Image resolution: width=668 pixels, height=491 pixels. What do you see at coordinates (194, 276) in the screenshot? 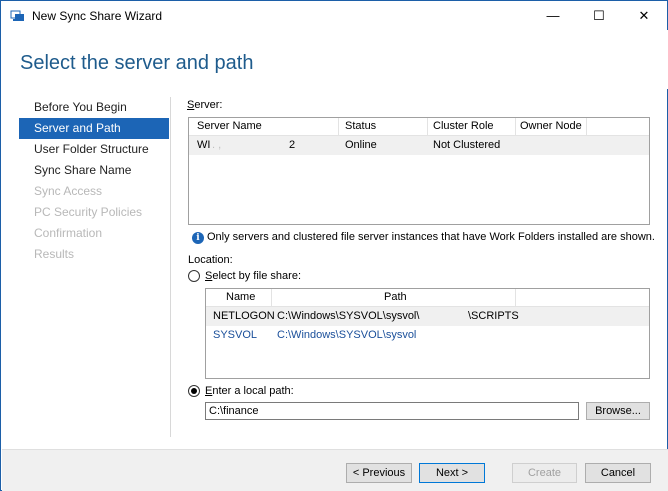
I see `select-by-file-share-radio` at bounding box center [194, 276].